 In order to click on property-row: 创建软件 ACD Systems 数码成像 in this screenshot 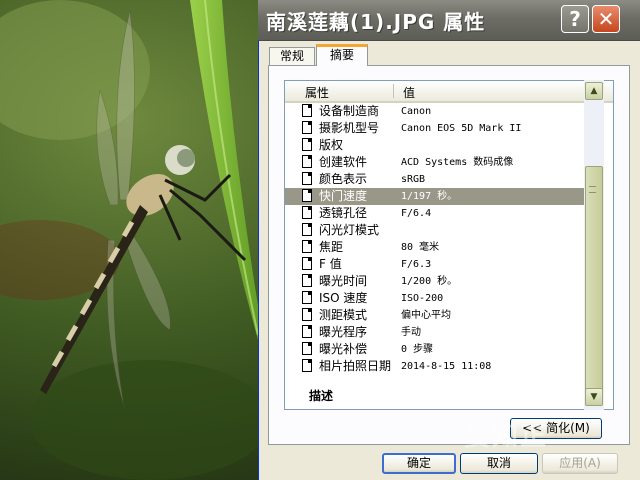, I will do `click(441, 162)`.